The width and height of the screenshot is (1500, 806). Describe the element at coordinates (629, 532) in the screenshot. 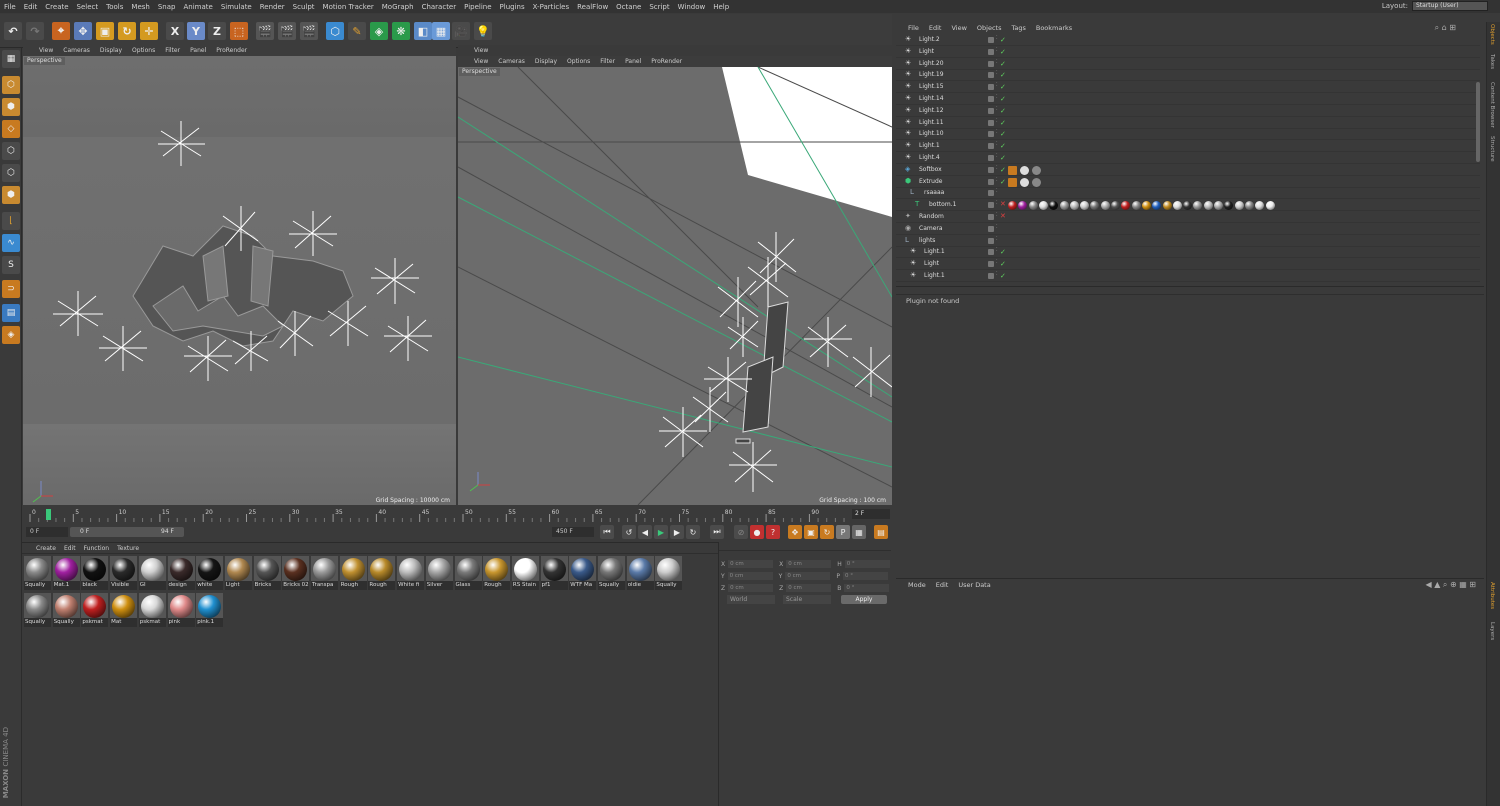

I see `prev-key-icon: ↺` at that location.